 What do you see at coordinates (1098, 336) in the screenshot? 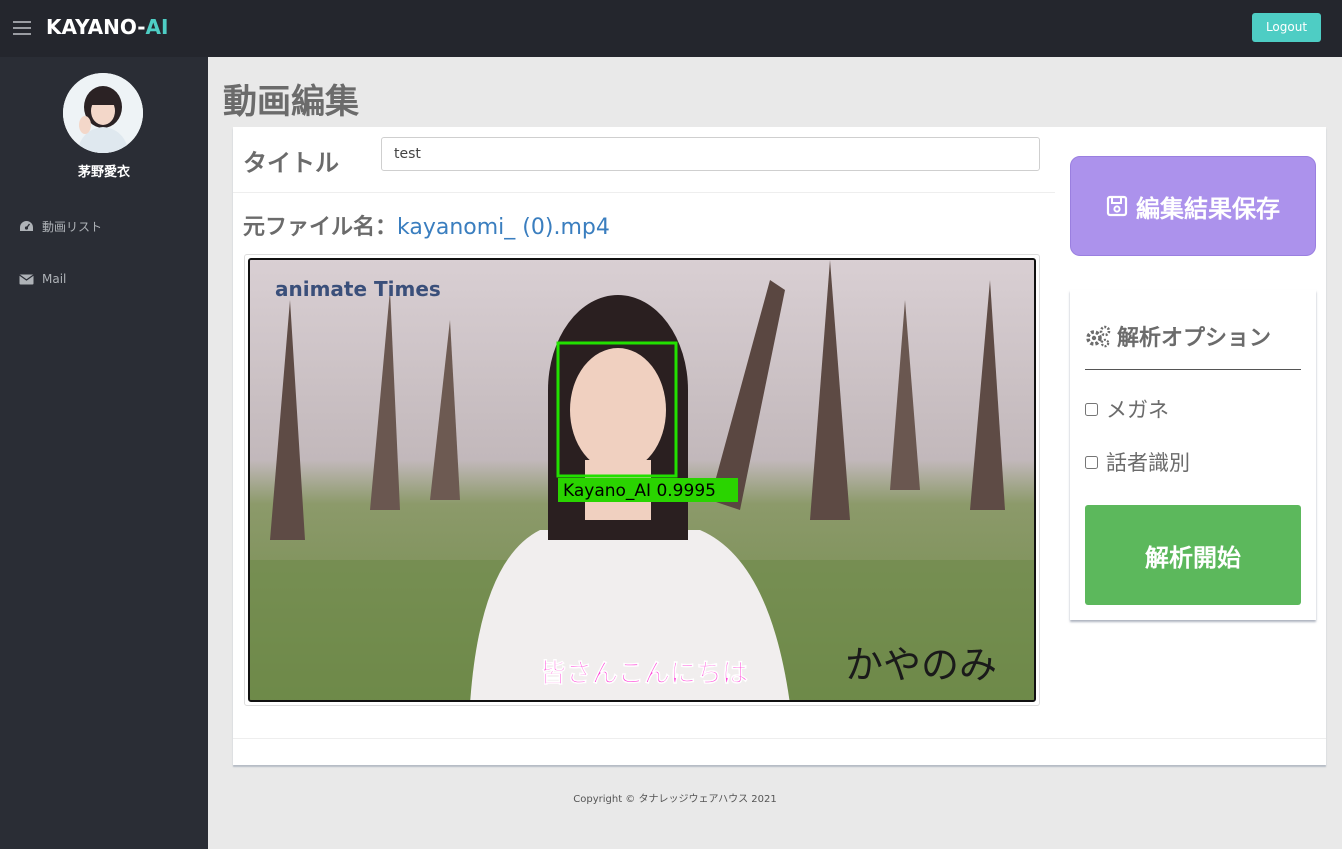
I see `cogs-icon` at bounding box center [1098, 336].